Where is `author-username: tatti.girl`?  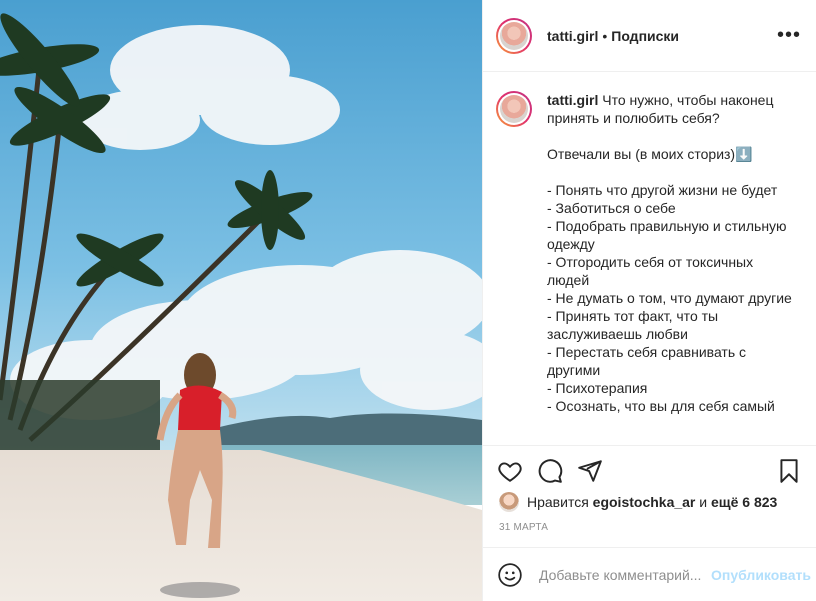 author-username: tatti.girl is located at coordinates (572, 36).